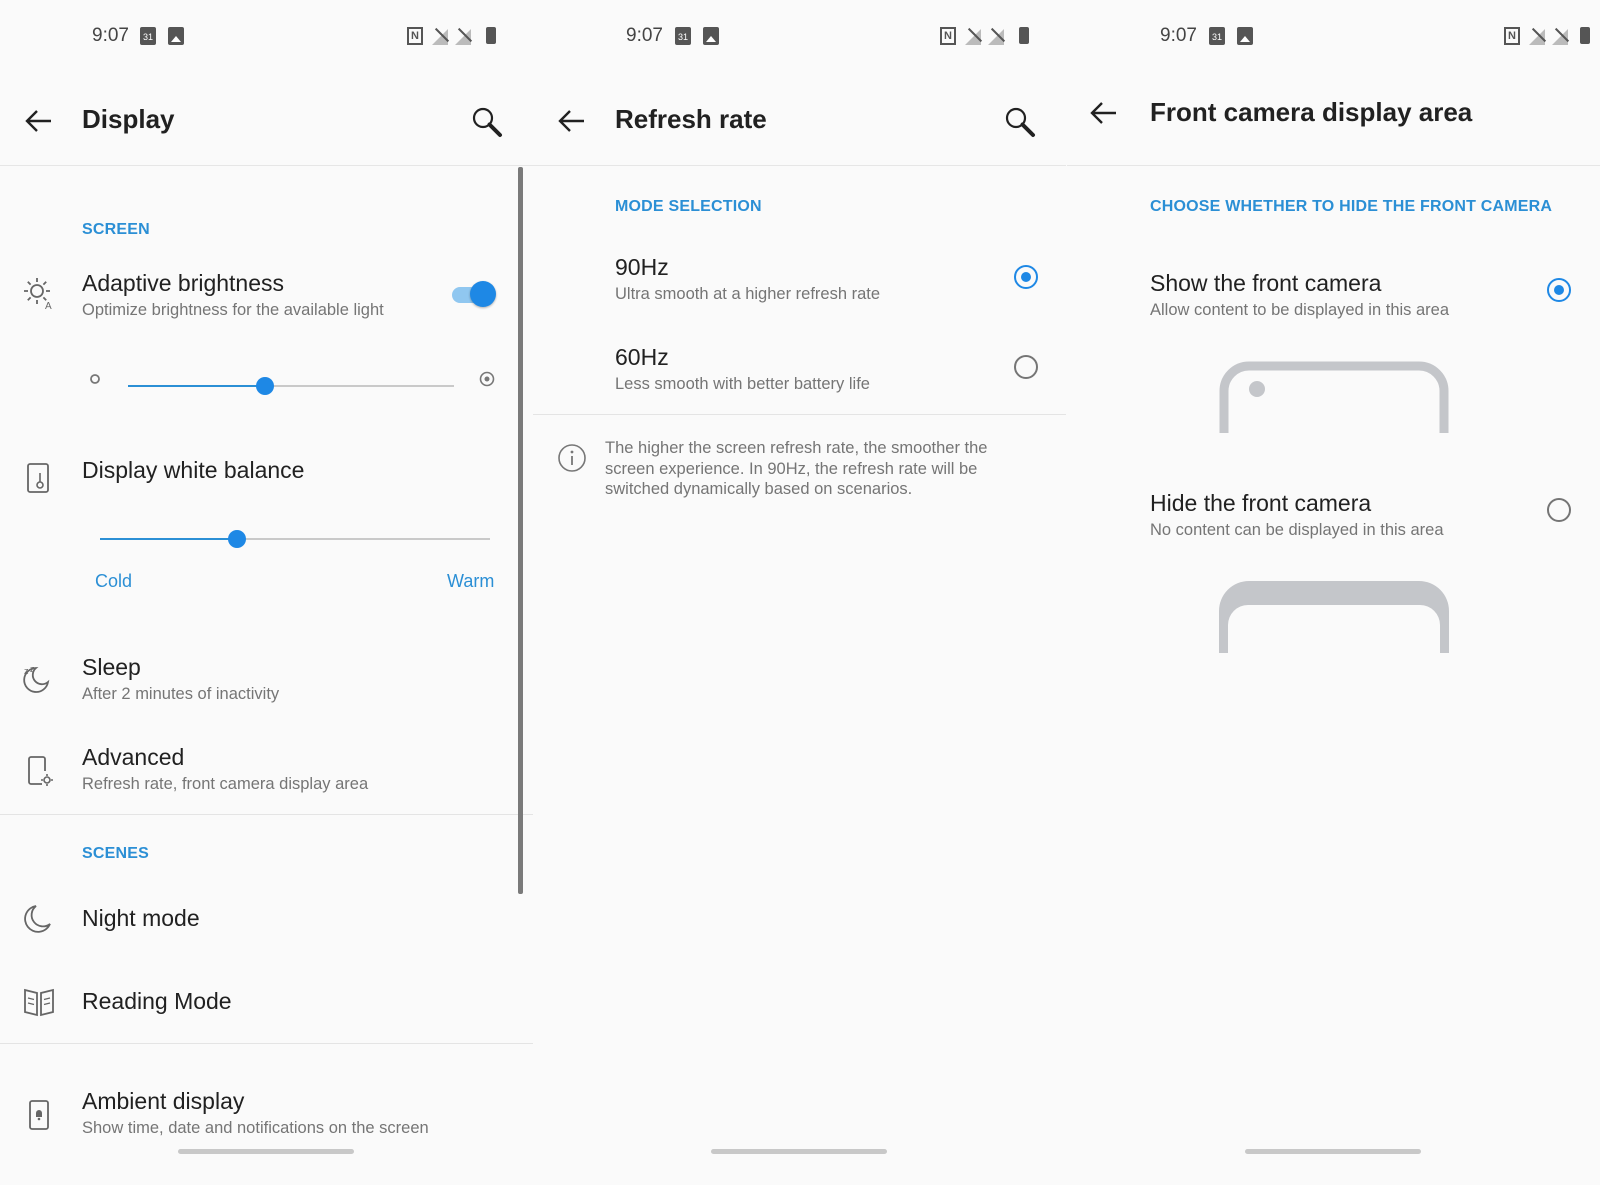 This screenshot has width=1600, height=1185. I want to click on auto-brightness-icon: A, so click(38, 294).